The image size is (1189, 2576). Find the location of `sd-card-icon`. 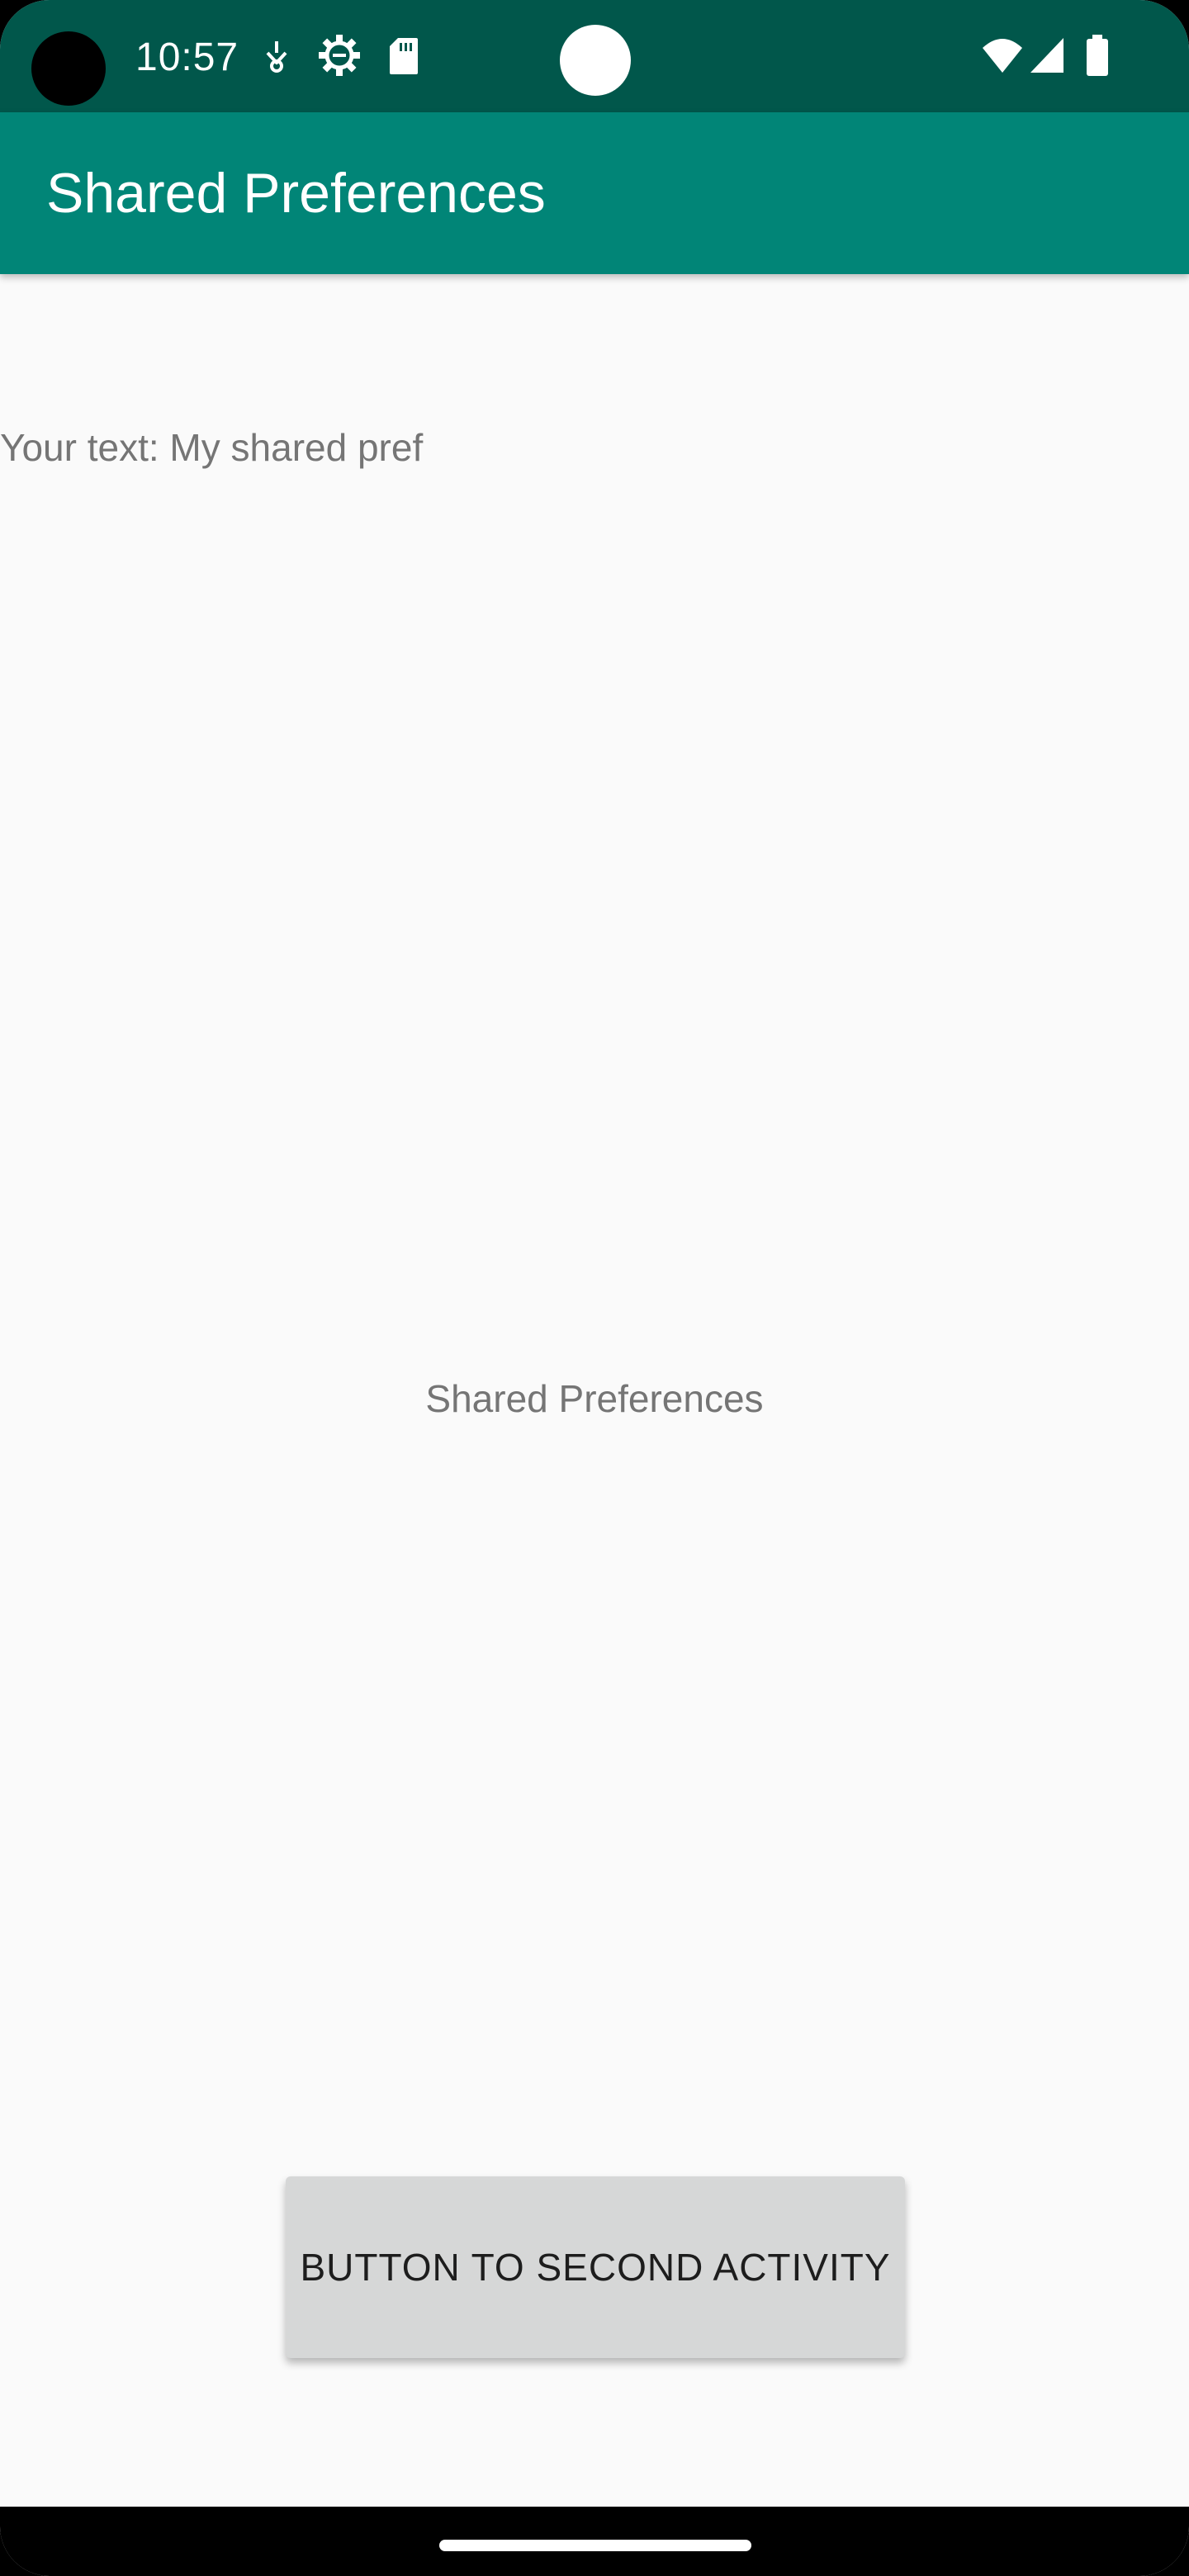

sd-card-icon is located at coordinates (404, 56).